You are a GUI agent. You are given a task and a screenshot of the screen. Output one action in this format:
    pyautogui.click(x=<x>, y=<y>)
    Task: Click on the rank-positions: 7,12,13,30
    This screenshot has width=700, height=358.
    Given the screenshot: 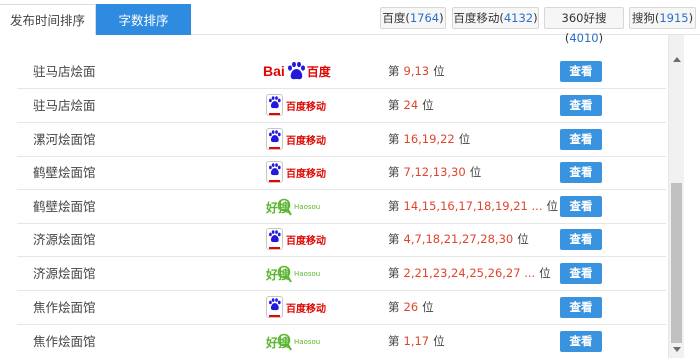 What is the action you would take?
    pyautogui.click(x=434, y=172)
    